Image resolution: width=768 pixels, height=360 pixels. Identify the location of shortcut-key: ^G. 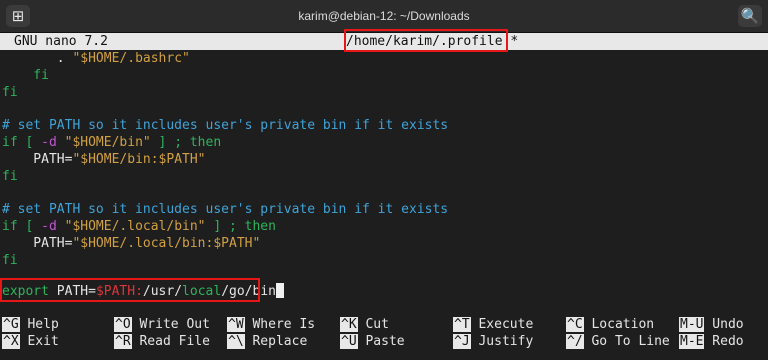
(11, 324).